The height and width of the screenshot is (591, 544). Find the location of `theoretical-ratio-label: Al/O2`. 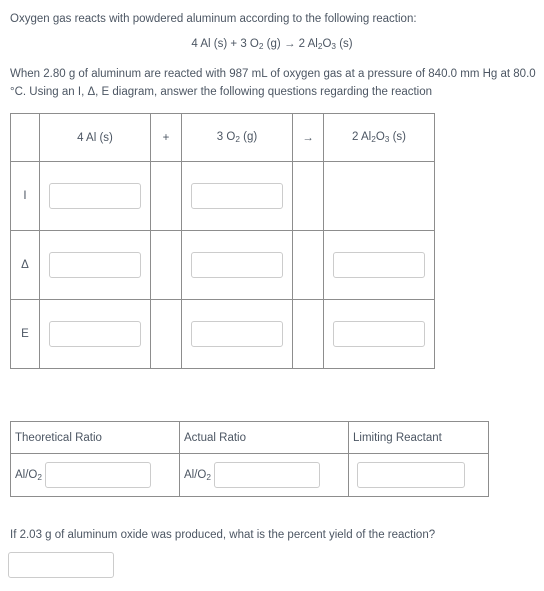

theoretical-ratio-label: Al/O2 is located at coordinates (28, 475).